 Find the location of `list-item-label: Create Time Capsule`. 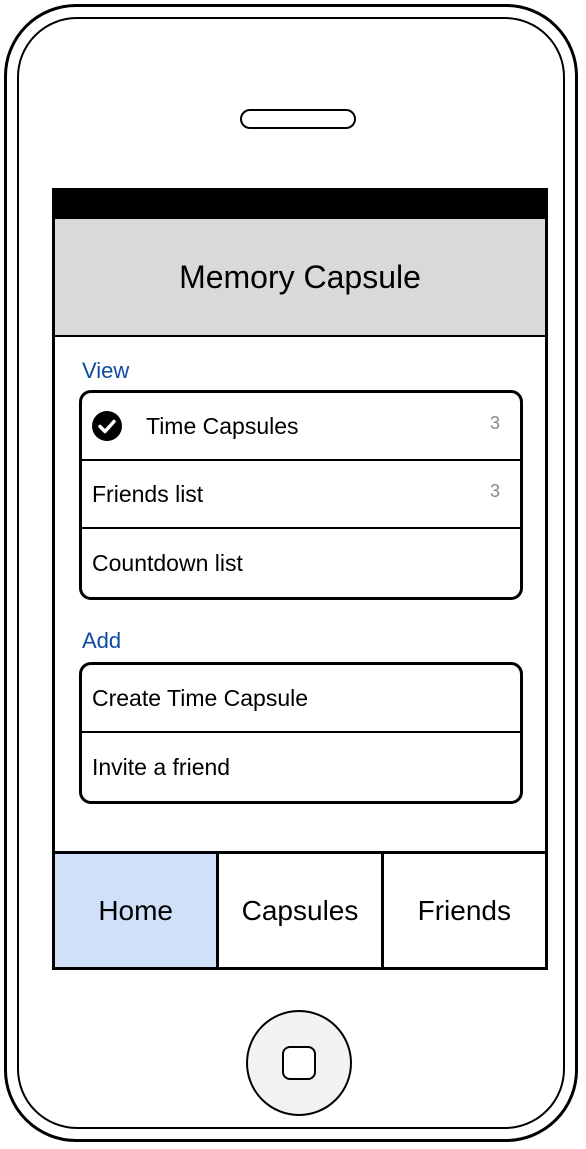

list-item-label: Create Time Capsule is located at coordinates (200, 697).